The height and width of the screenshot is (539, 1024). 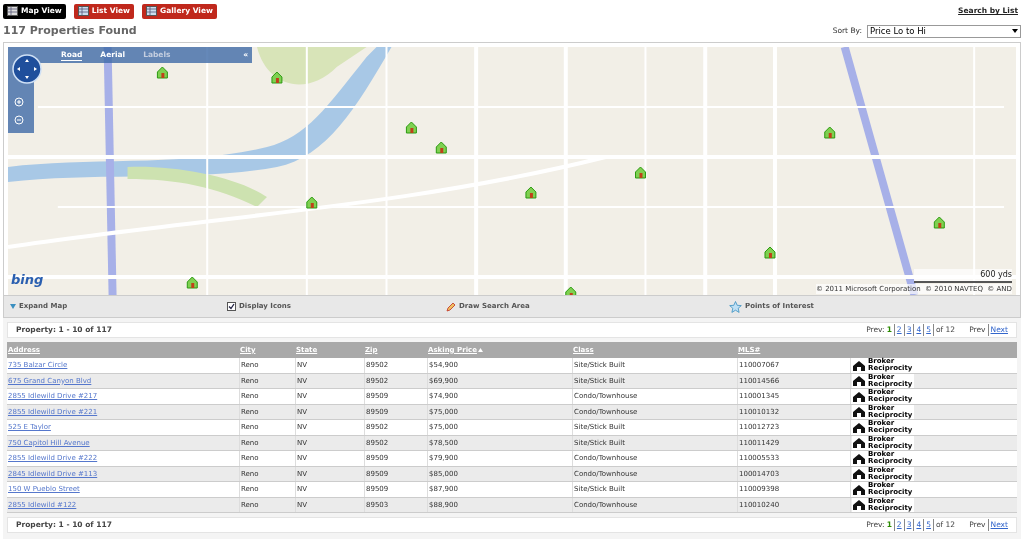 What do you see at coordinates (480, 350) in the screenshot?
I see `sort-arrow-icon` at bounding box center [480, 350].